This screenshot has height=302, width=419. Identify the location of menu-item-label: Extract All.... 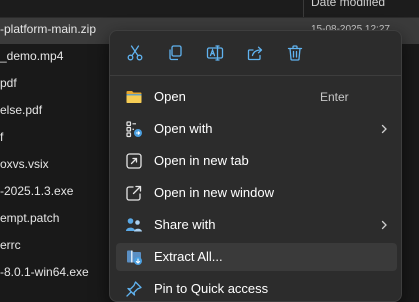
(188, 256).